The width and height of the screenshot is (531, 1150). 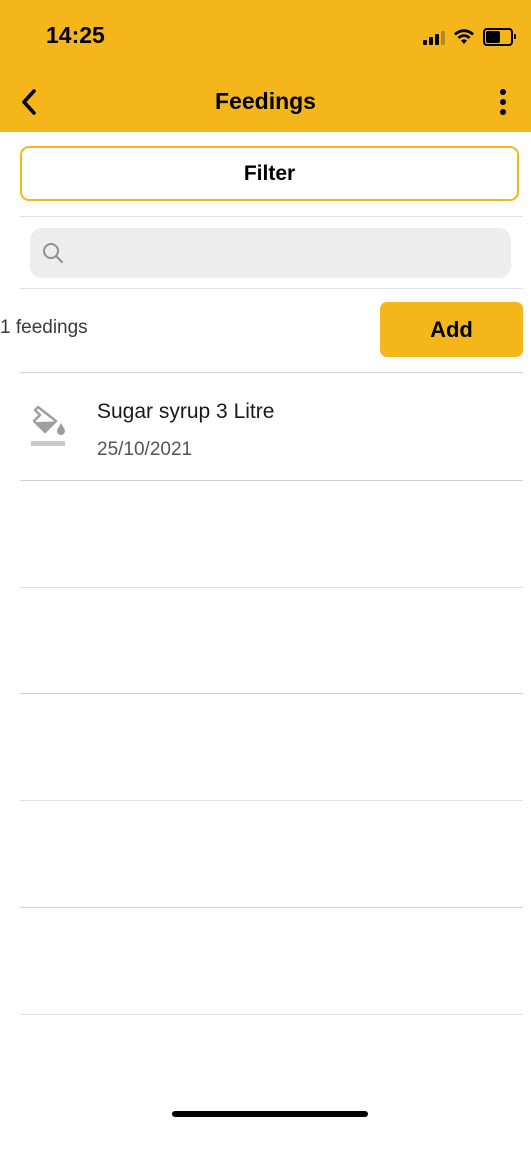 What do you see at coordinates (44, 327) in the screenshot?
I see `feedings-count: 1 feedings` at bounding box center [44, 327].